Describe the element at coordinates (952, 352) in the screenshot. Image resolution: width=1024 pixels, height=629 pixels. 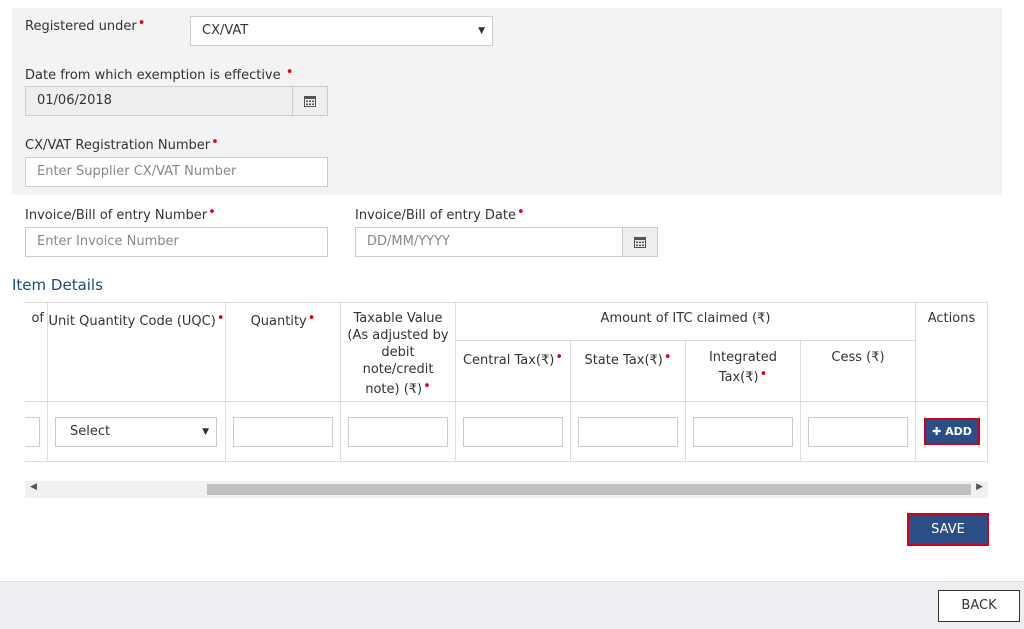
I see `th-actions: Actions` at that location.